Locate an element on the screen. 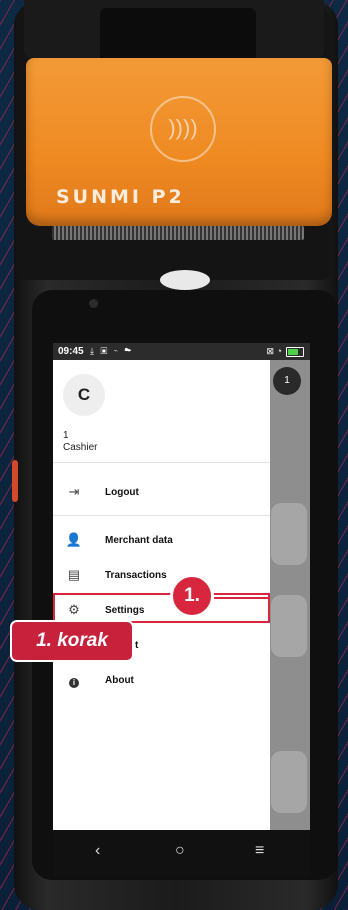 Image resolution: width=348 pixels, height=910 pixels. menu-item-logout: ⇥ Logout is located at coordinates (161, 492).